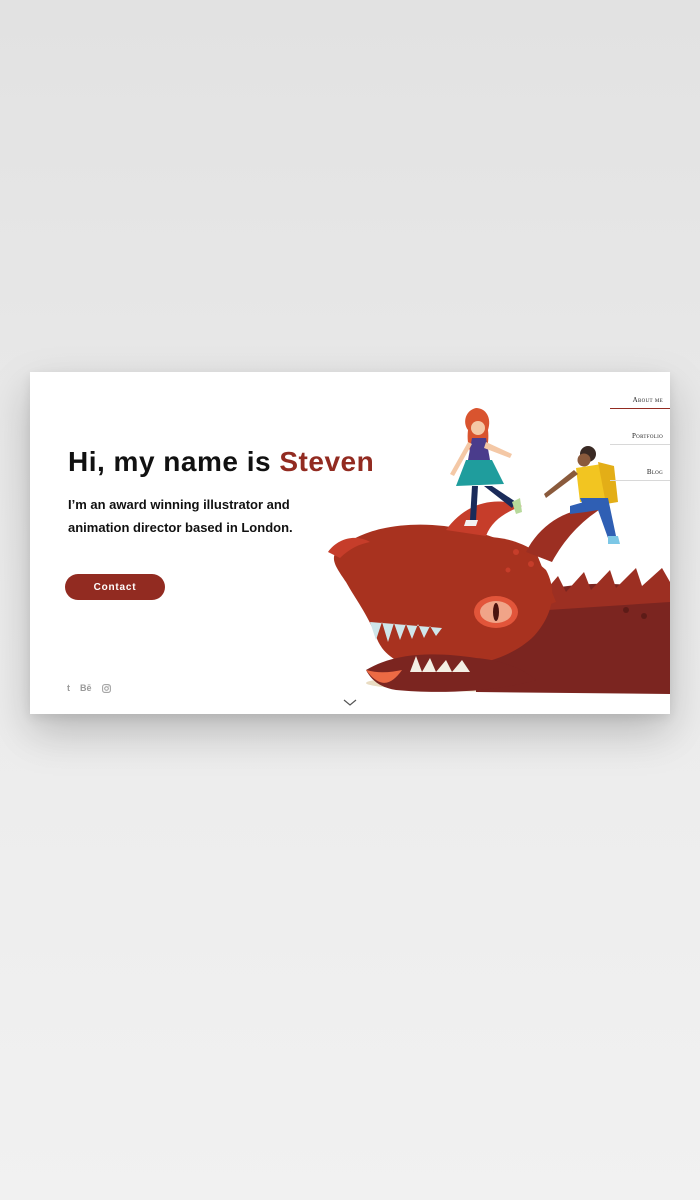  I want to click on nav-portfolio: Portfolio, so click(640, 438).